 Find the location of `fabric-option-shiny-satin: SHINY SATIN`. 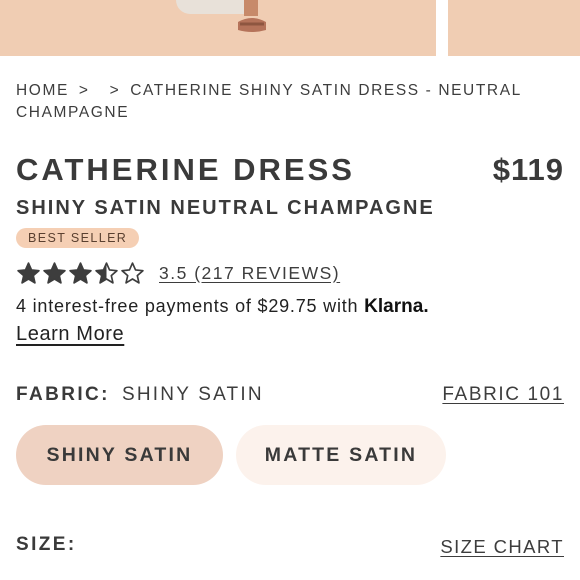

fabric-option-shiny-satin: SHINY SATIN is located at coordinates (119, 455).